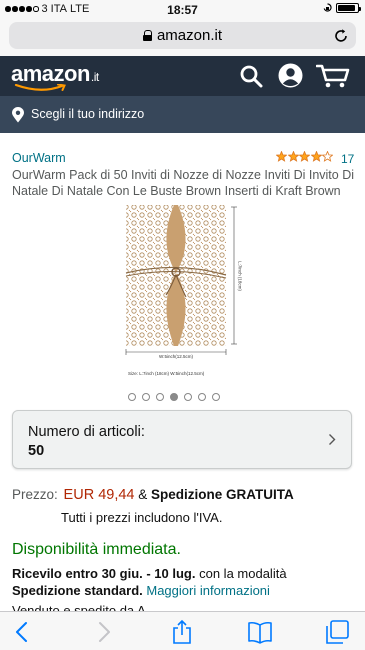  I want to click on image-carousel-dots, so click(174, 397).